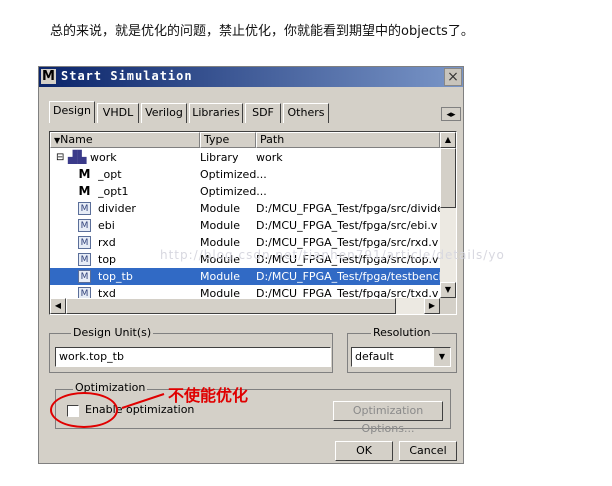 This screenshot has height=486, width=612. What do you see at coordinates (127, 76) in the screenshot?
I see `window-title: Start Simulation` at bounding box center [127, 76].